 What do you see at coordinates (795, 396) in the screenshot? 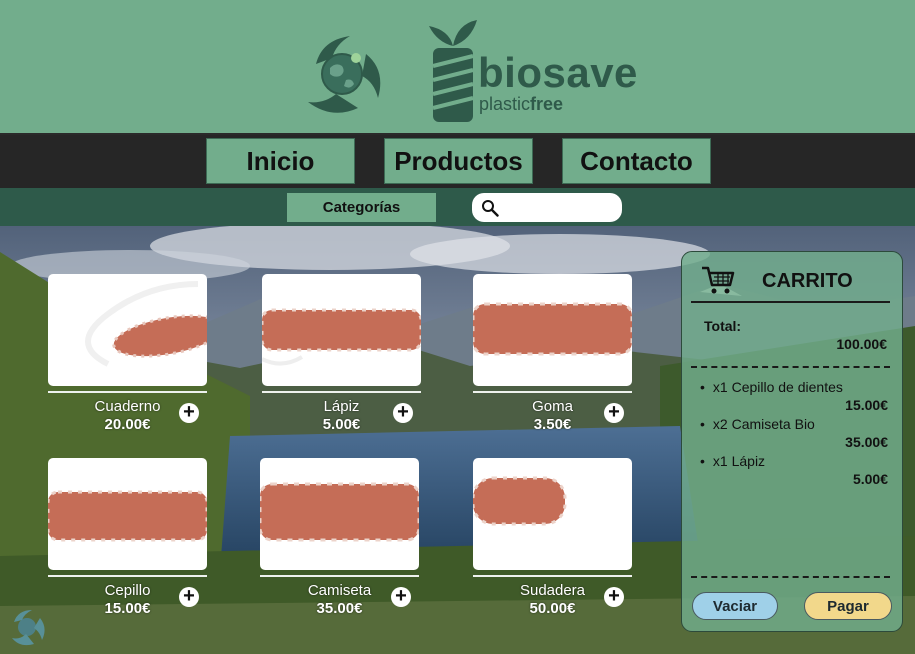
I see `cart-item: x1 Cepillo de dientes 15.00€` at bounding box center [795, 396].